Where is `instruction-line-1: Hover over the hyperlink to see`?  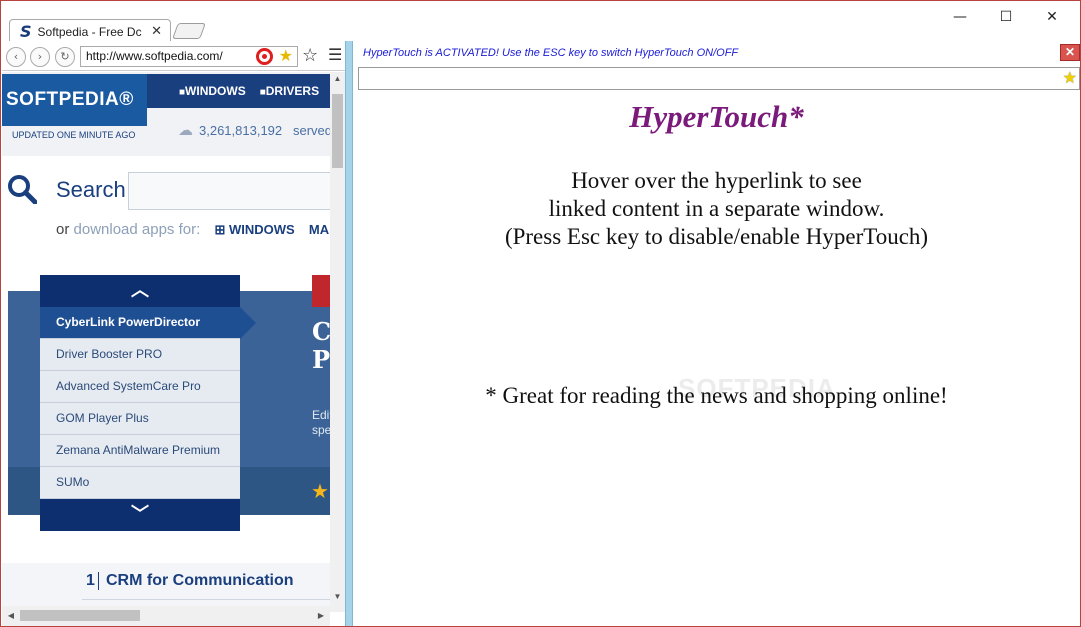 instruction-line-1: Hover over the hyperlink to see is located at coordinates (716, 180).